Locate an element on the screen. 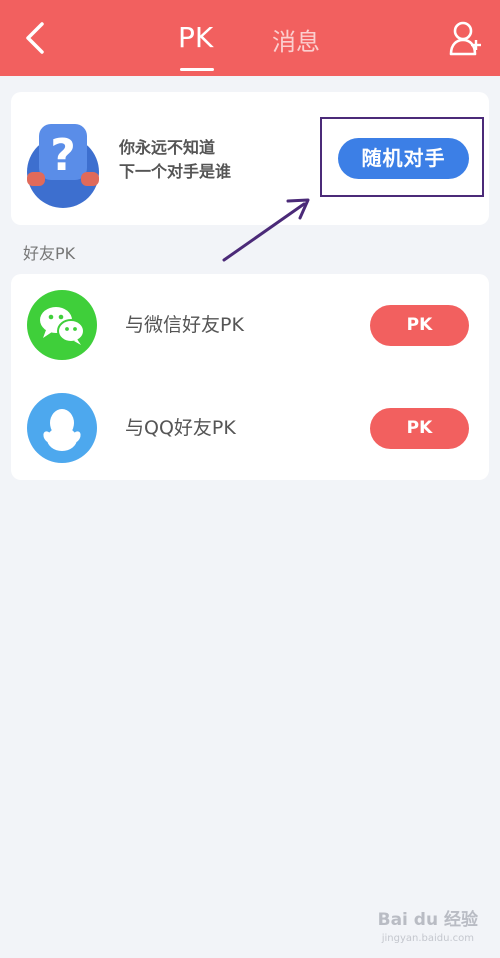 The image size is (500, 958). tab-messages: 消息 is located at coordinates (296, 42).